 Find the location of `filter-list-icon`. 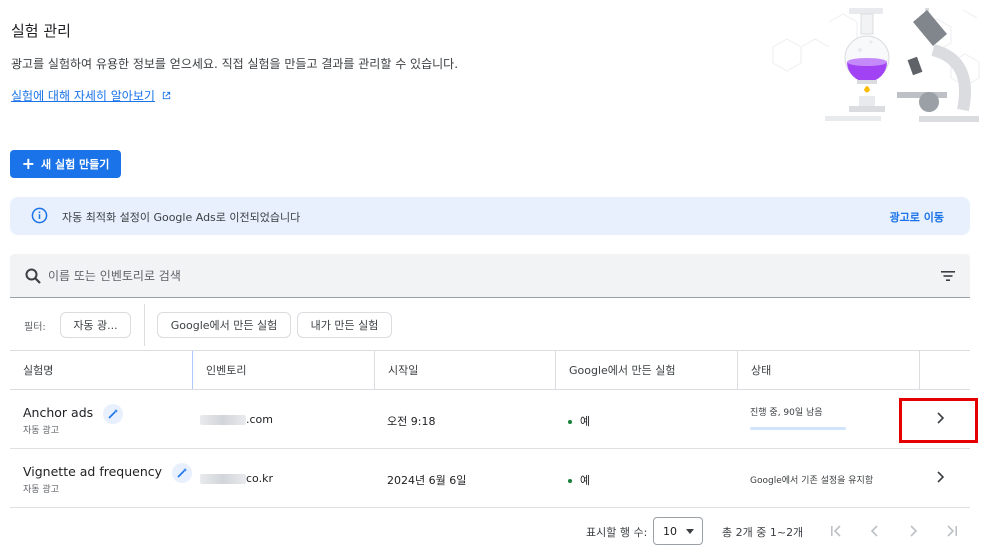

filter-list-icon is located at coordinates (948, 276).